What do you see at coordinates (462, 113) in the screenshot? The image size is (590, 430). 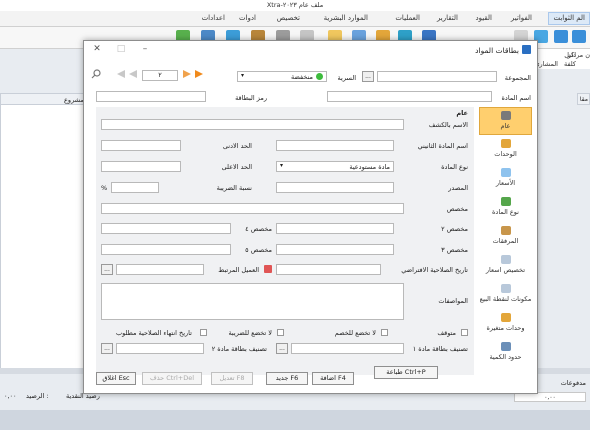 I see `section-title: عام` at bounding box center [462, 113].